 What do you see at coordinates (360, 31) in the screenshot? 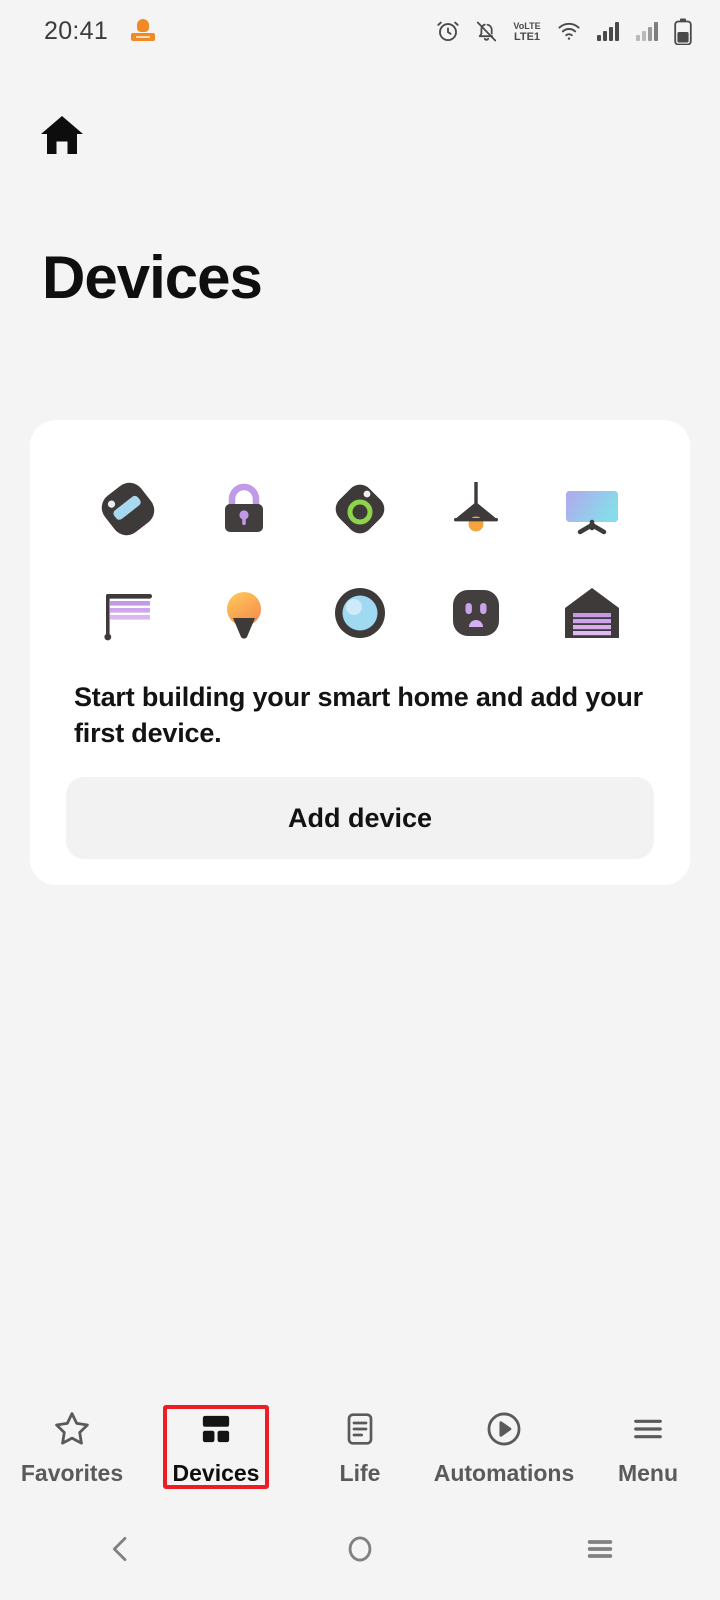
I see `status-bar: 20:41 VoLTE LTE1` at bounding box center [360, 31].